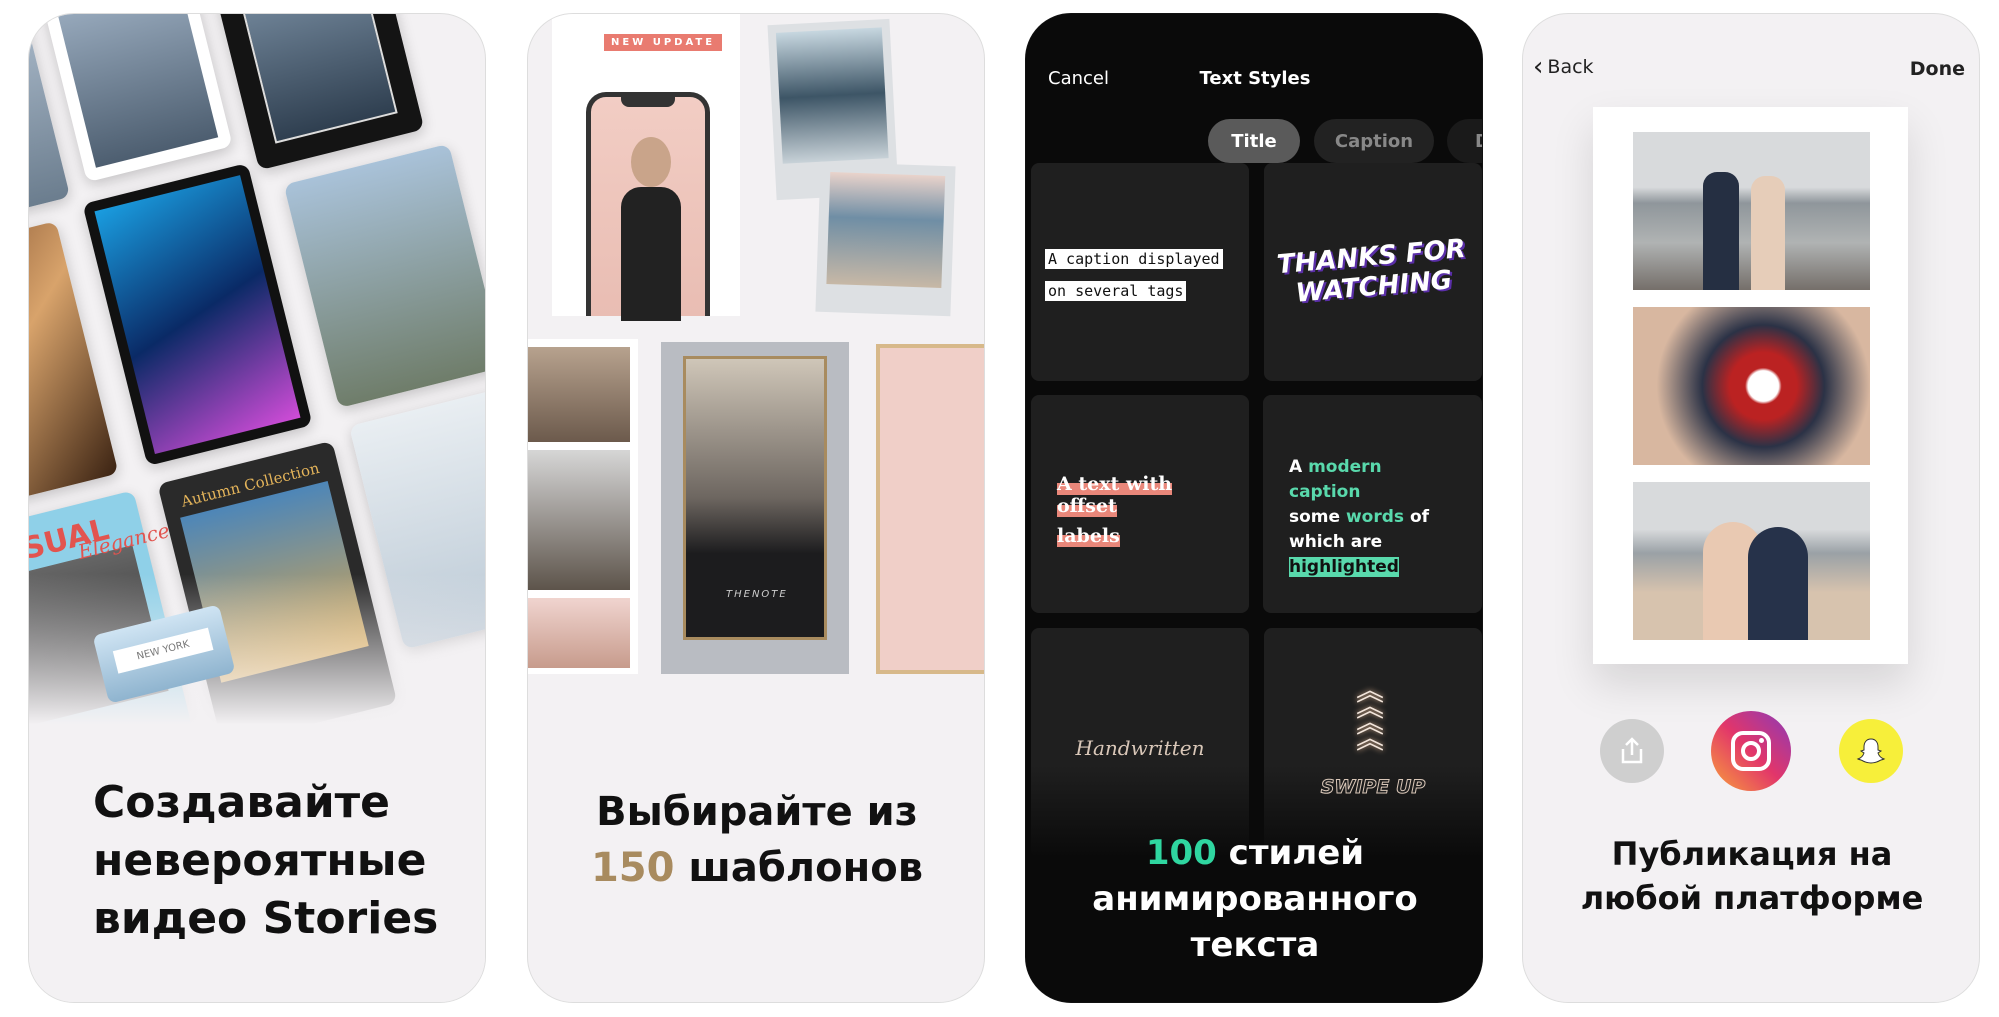  What do you see at coordinates (756, 840) in the screenshot?
I see `panel-caption: Выбирайте из 150 шаблонов` at bounding box center [756, 840].